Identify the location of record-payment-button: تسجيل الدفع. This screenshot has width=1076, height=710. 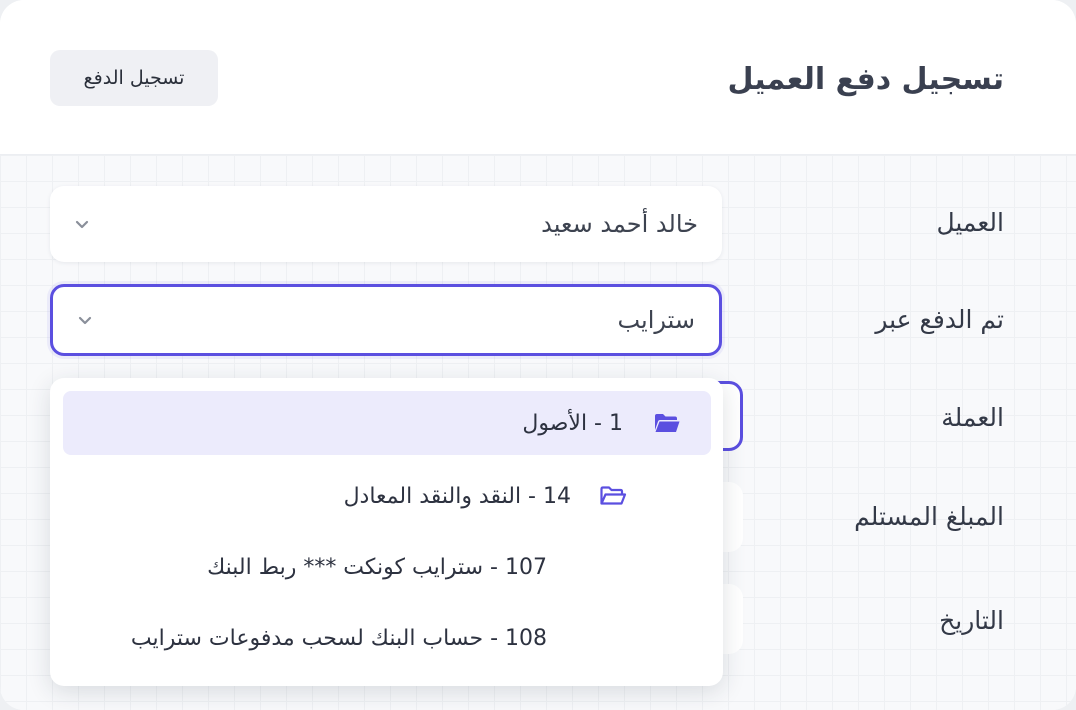
(134, 78).